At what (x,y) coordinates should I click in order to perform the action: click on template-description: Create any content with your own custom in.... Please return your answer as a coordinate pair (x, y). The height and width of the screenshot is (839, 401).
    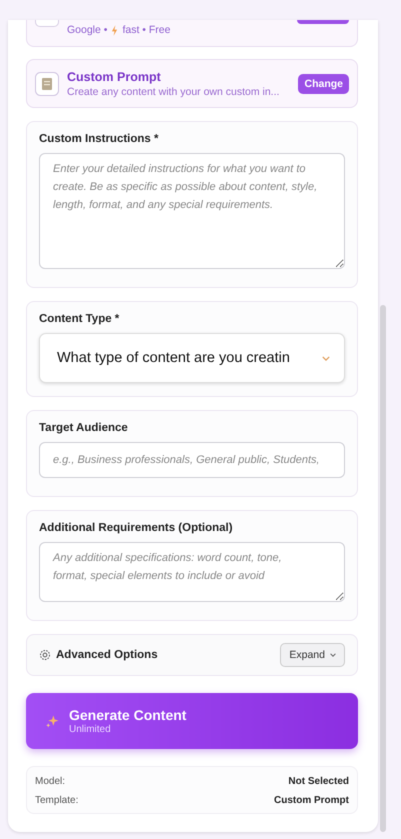
    Looking at the image, I should click on (173, 92).